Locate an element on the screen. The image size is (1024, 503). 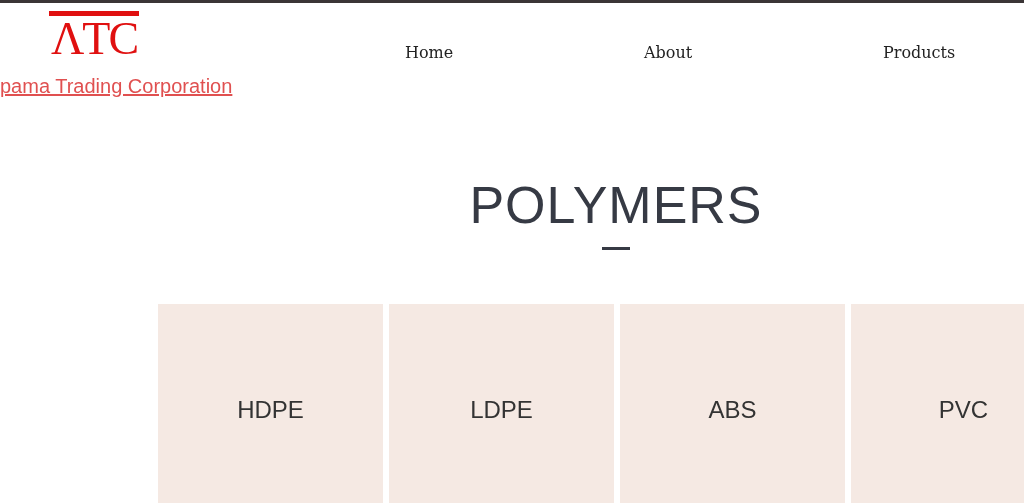
product-tile: HDPE is located at coordinates (270, 403).